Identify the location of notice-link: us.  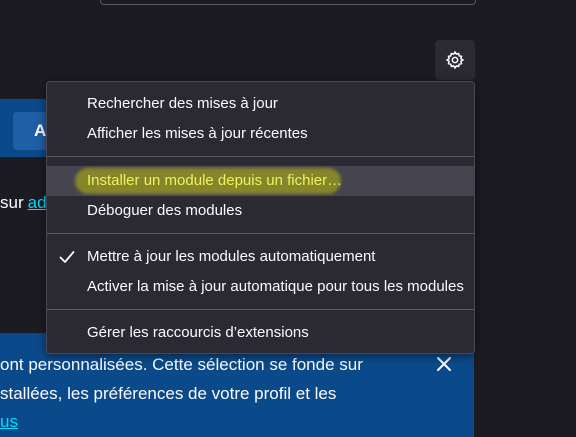
(9, 422).